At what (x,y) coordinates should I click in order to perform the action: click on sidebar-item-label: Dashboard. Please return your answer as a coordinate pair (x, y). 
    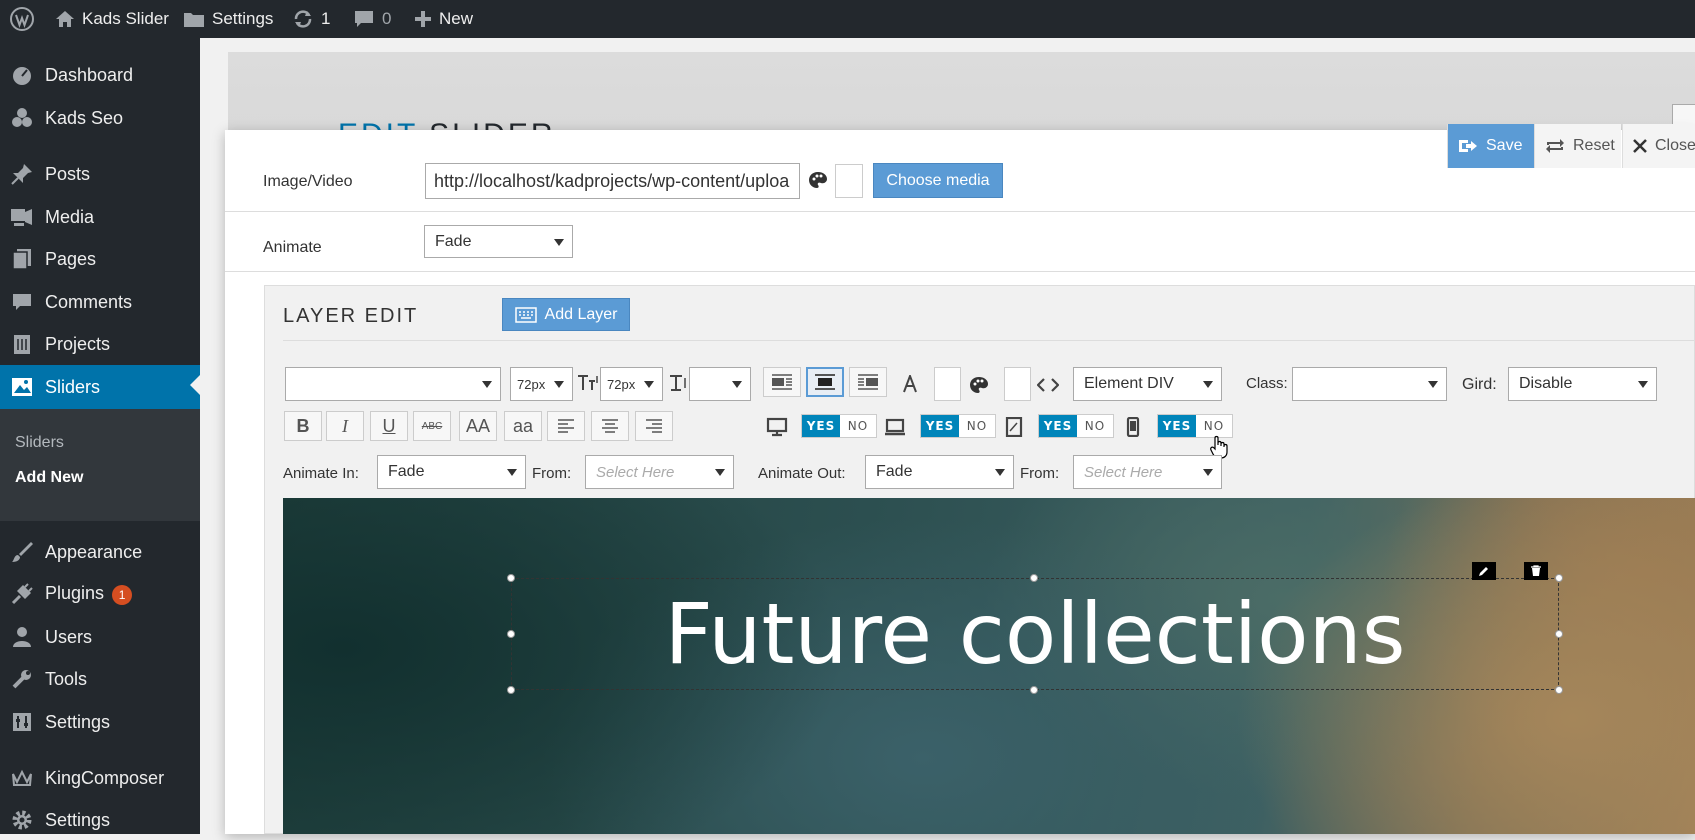
    Looking at the image, I should click on (89, 74).